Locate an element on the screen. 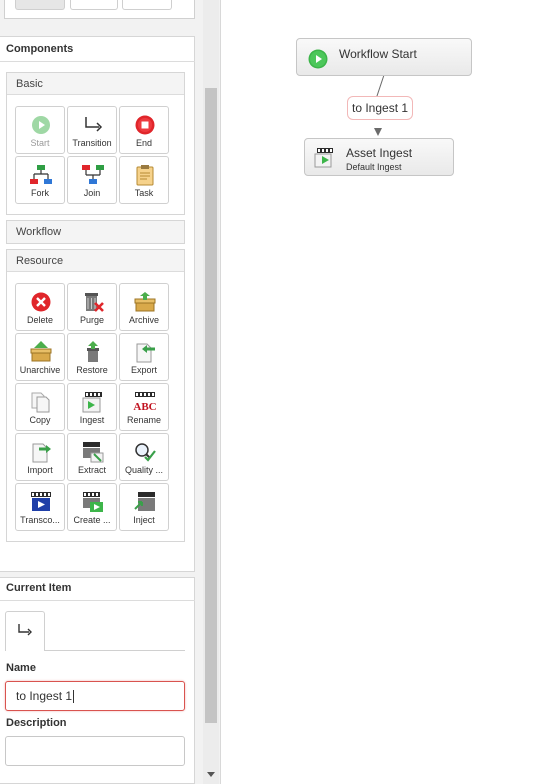 This screenshot has height=784, width=536. name-input: to Ingest 1 is located at coordinates (95, 696).